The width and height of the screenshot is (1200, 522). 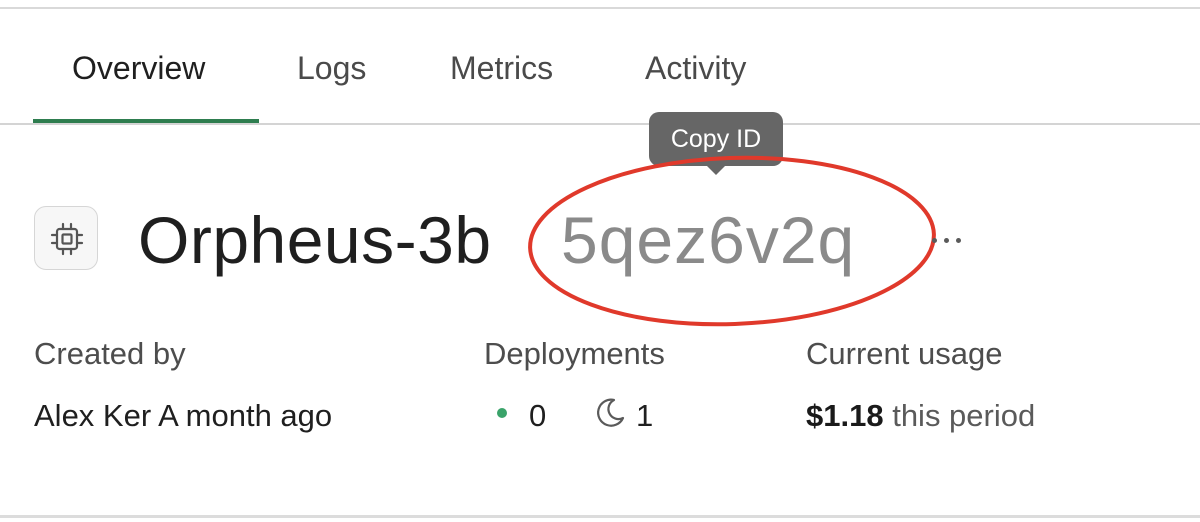 What do you see at coordinates (138, 68) in the screenshot?
I see `tab-overview: Overview` at bounding box center [138, 68].